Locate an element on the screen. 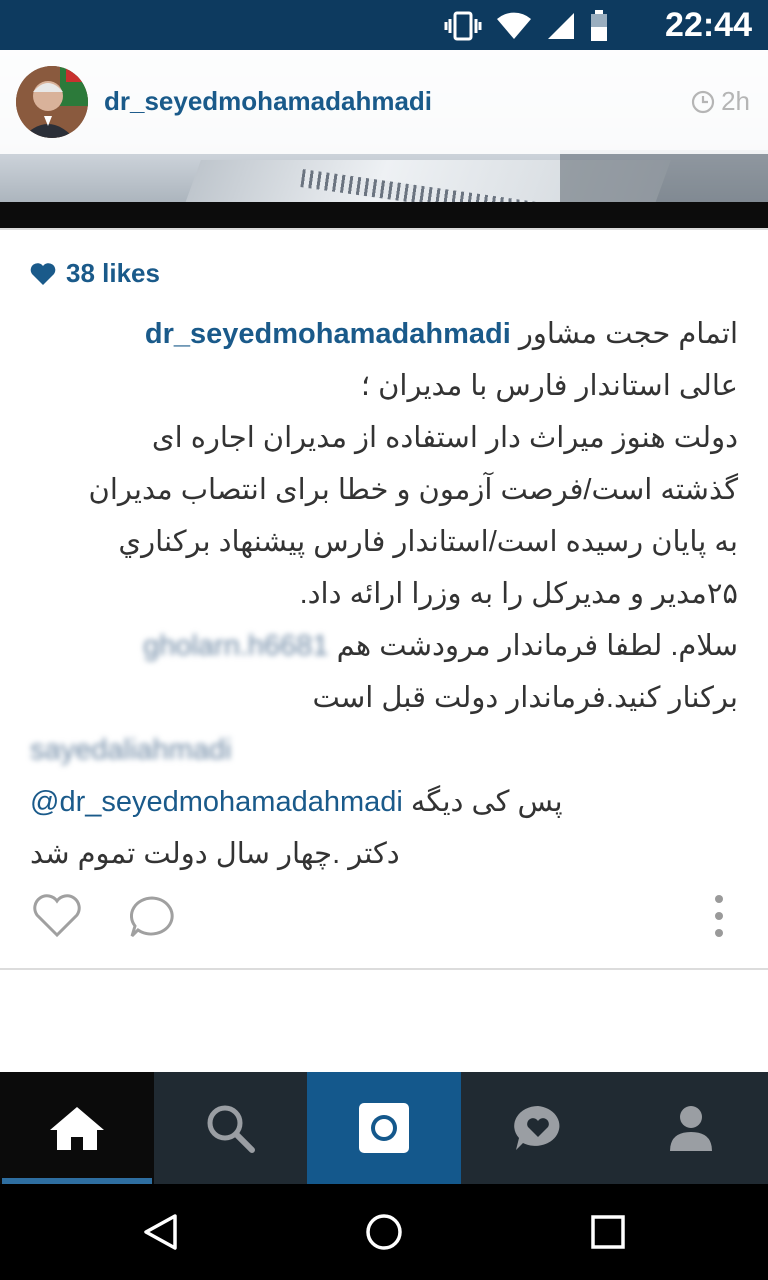  tab-bar is located at coordinates (384, 1128).